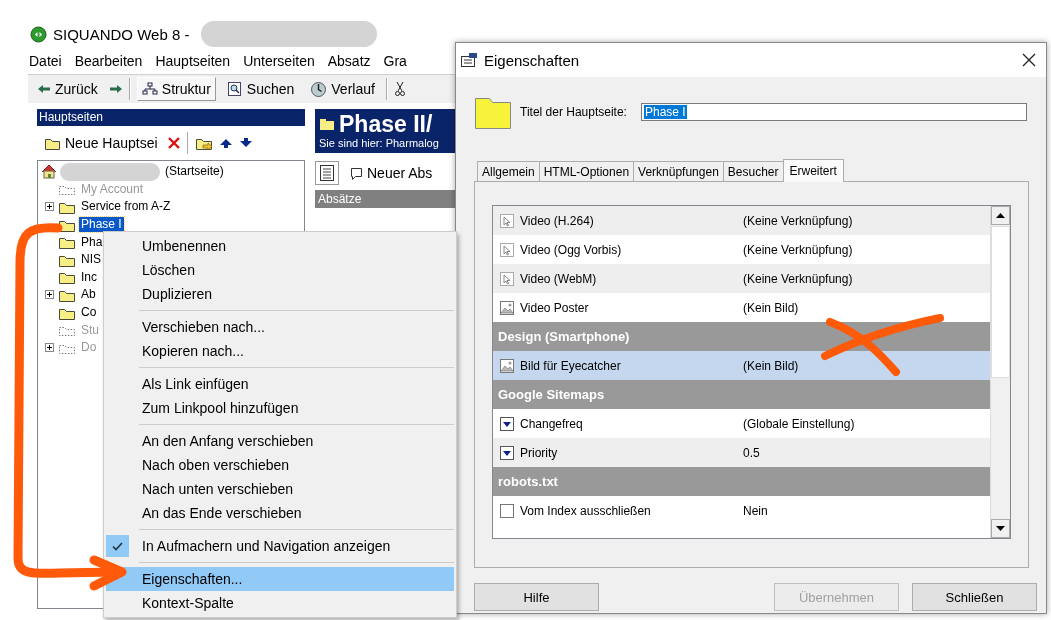  What do you see at coordinates (115, 89) in the screenshot?
I see `right-arrow-icon` at bounding box center [115, 89].